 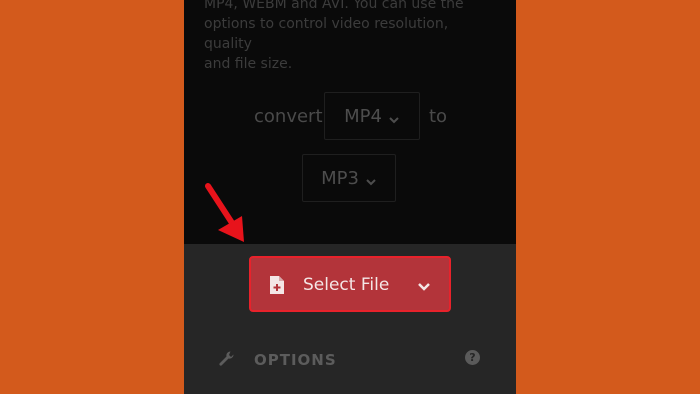 I want to click on file-plus-icon, so click(x=277, y=287).